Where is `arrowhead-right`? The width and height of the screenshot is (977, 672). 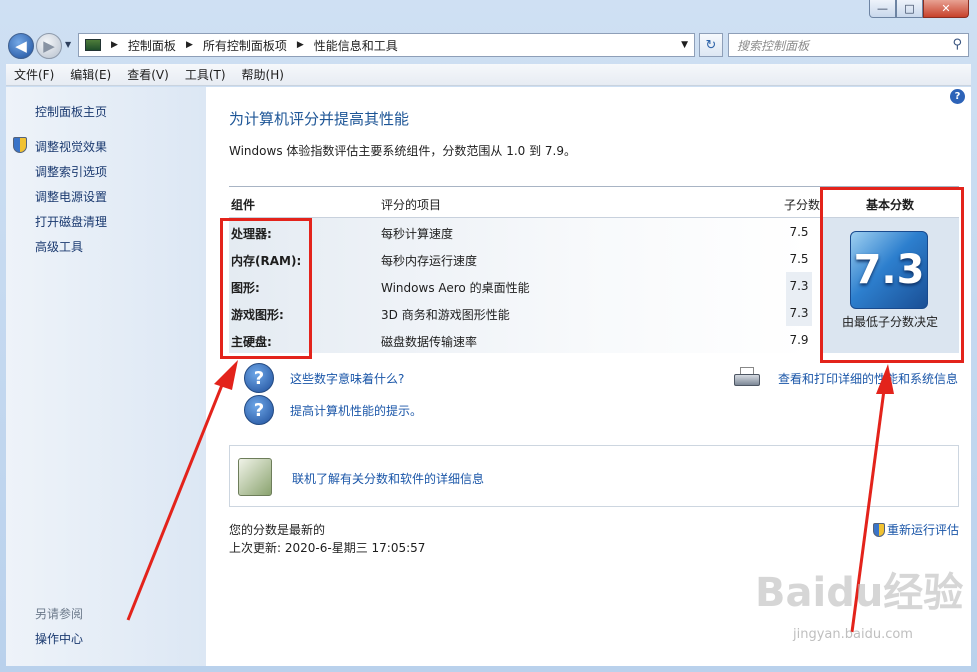 arrowhead-right is located at coordinates (885, 379).